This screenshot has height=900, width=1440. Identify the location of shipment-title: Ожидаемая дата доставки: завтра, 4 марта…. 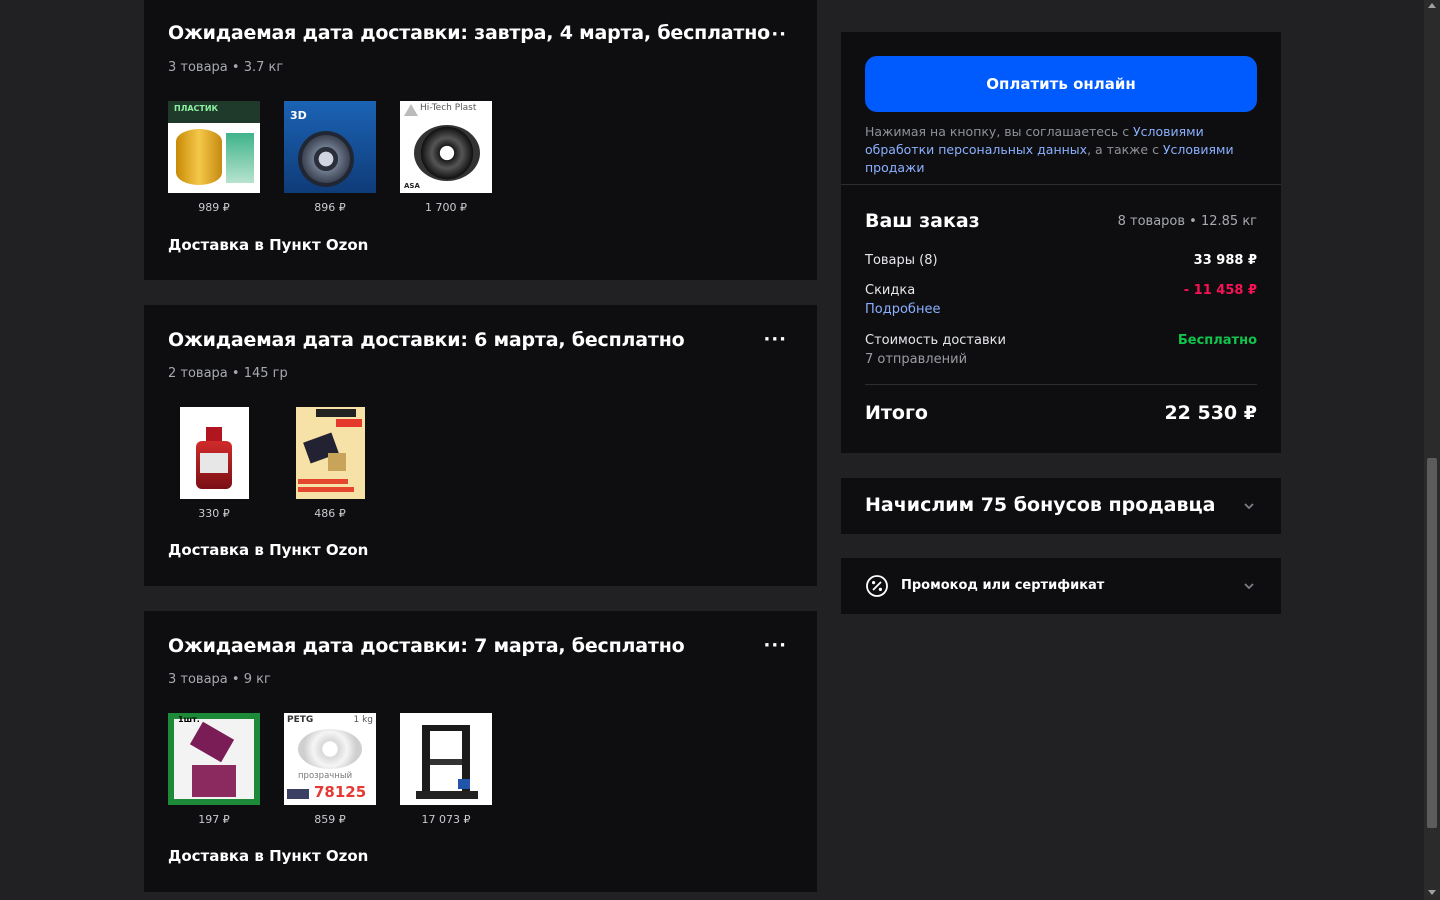
(469, 33).